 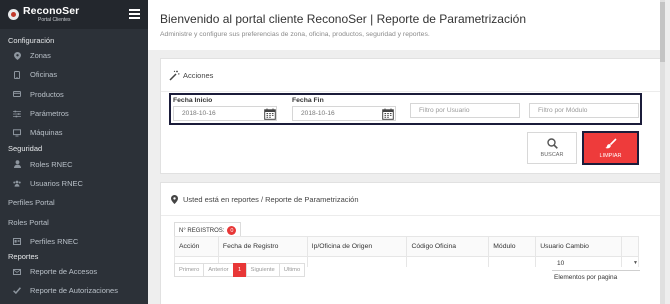 I want to click on sidebar-item-label: Reporte de Autorizaciones, so click(x=74, y=291).